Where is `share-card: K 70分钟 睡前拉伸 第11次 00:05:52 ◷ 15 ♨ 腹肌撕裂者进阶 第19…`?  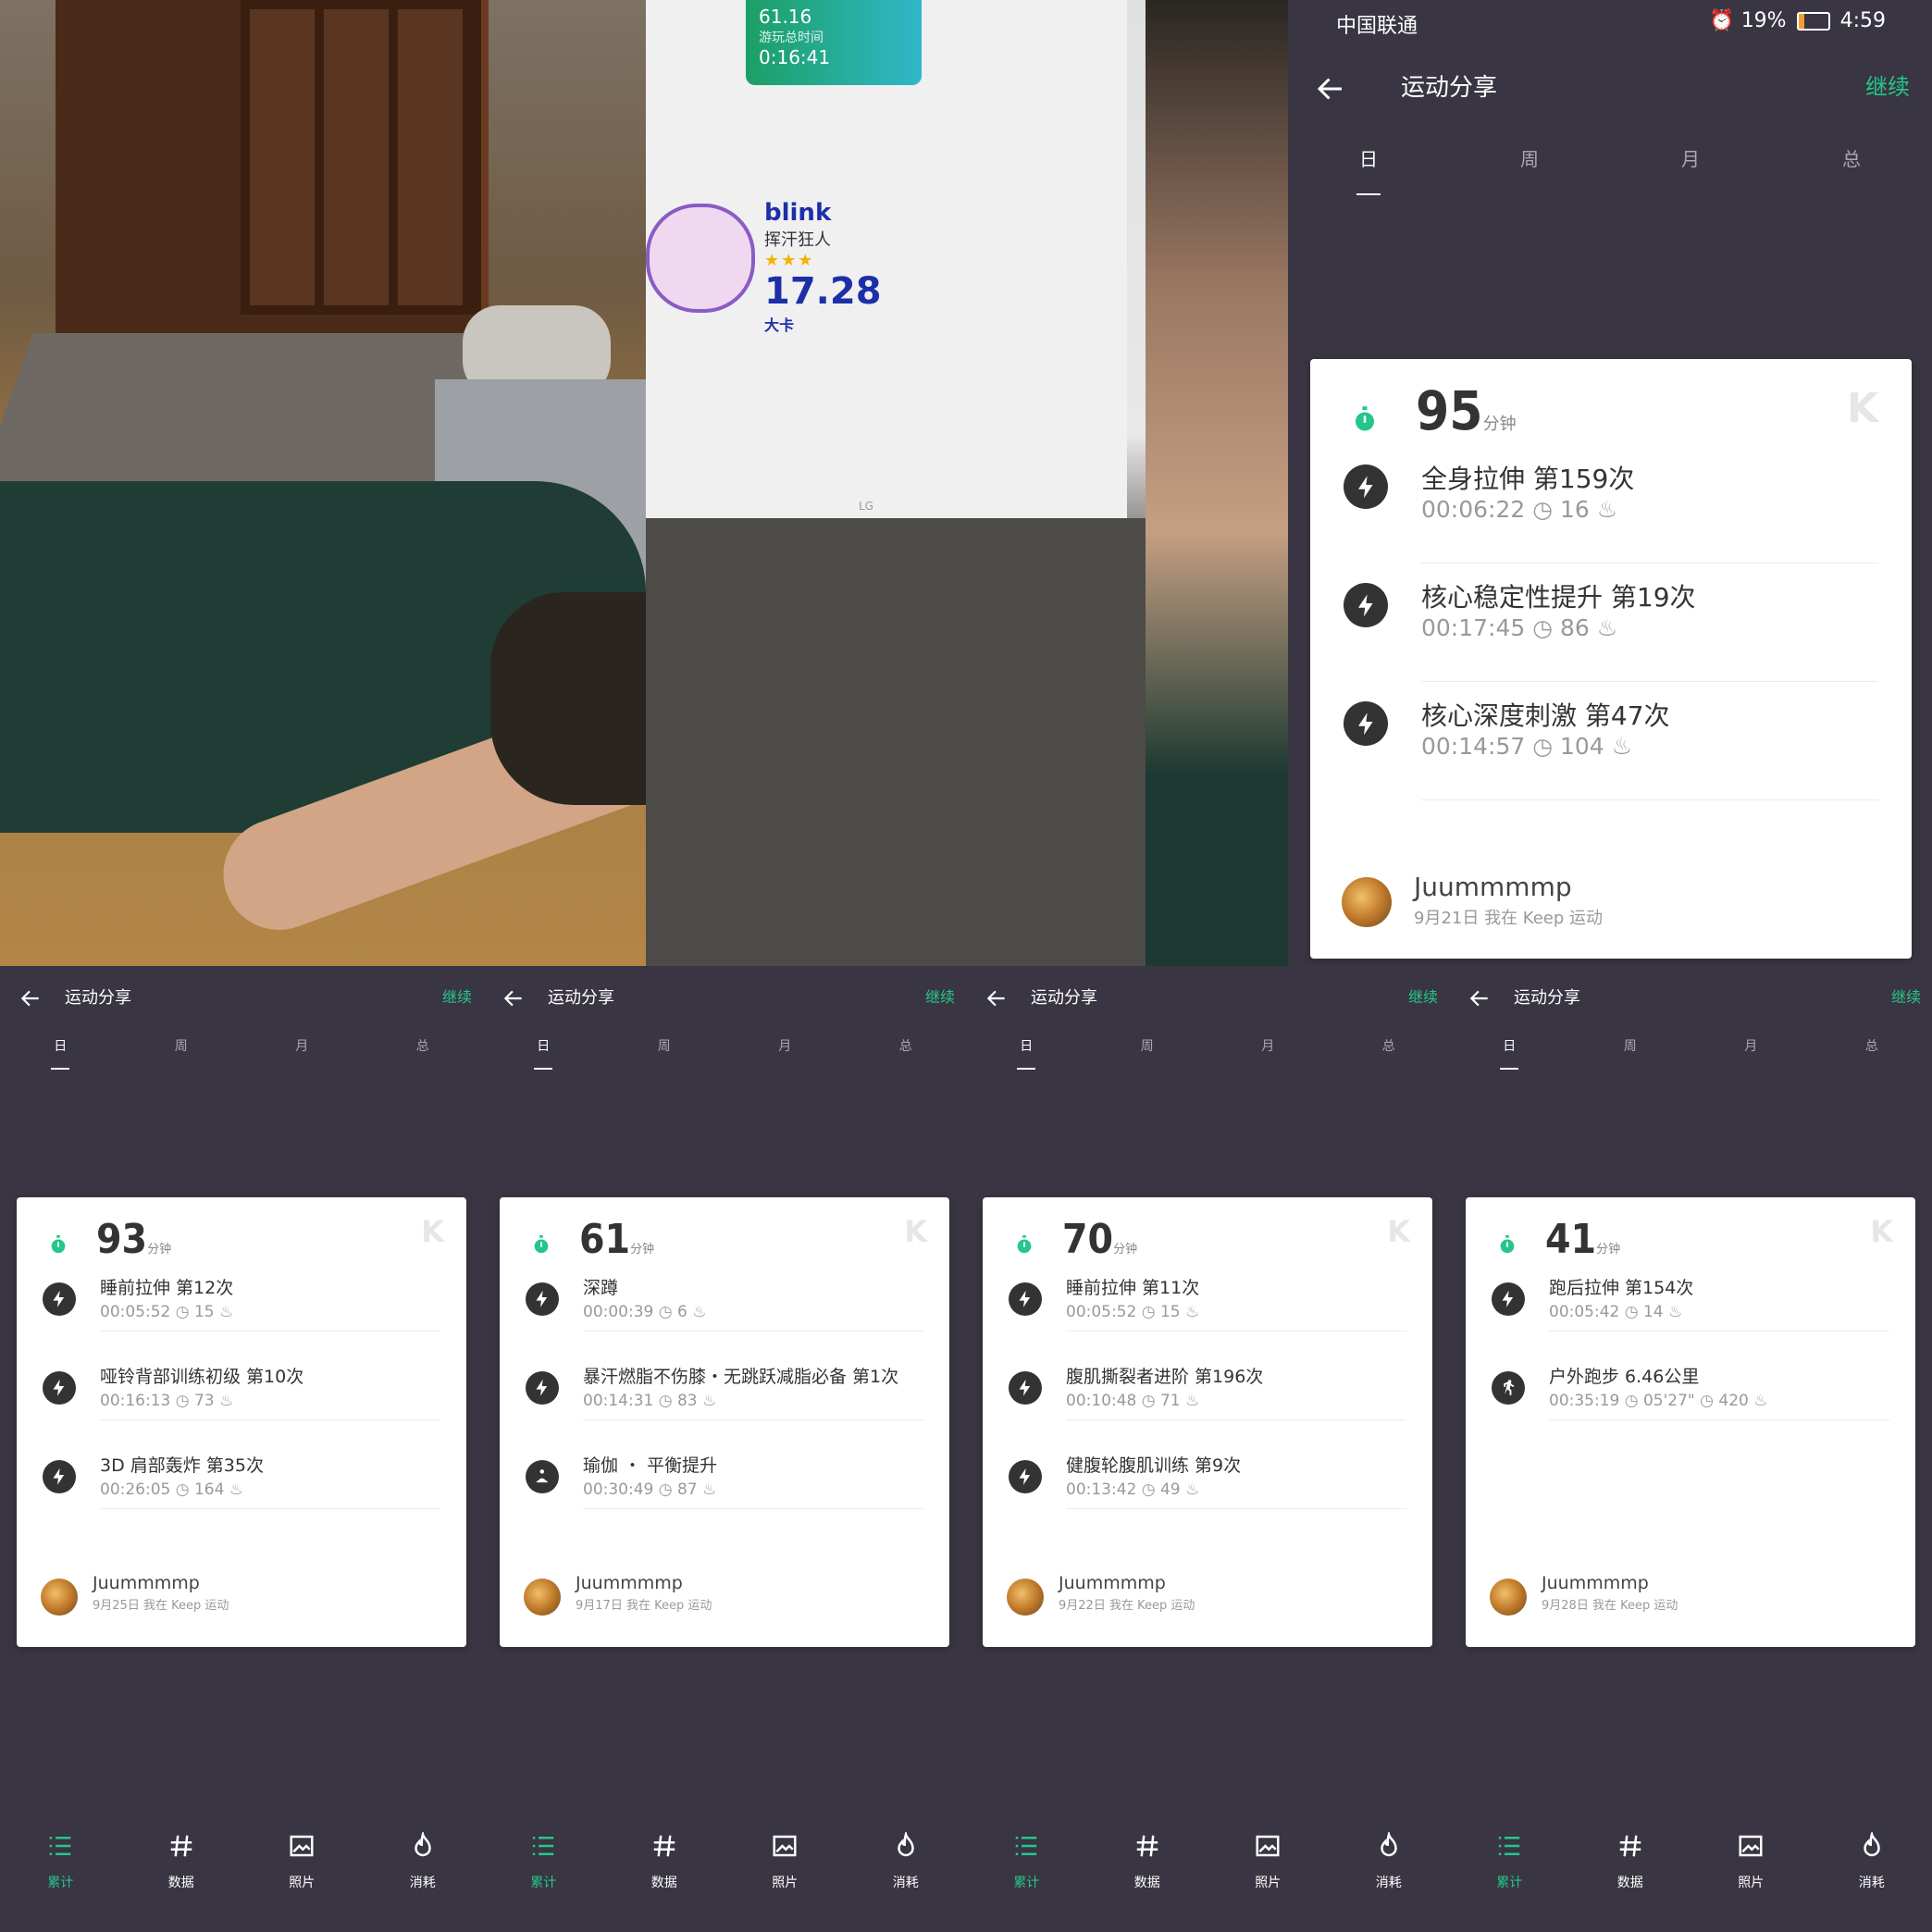
share-card: K 70分钟 睡前拉伸 第11次 00:05:52 ◷ 15 ♨ 腹肌撕裂者进阶 第19… is located at coordinates (1207, 1422).